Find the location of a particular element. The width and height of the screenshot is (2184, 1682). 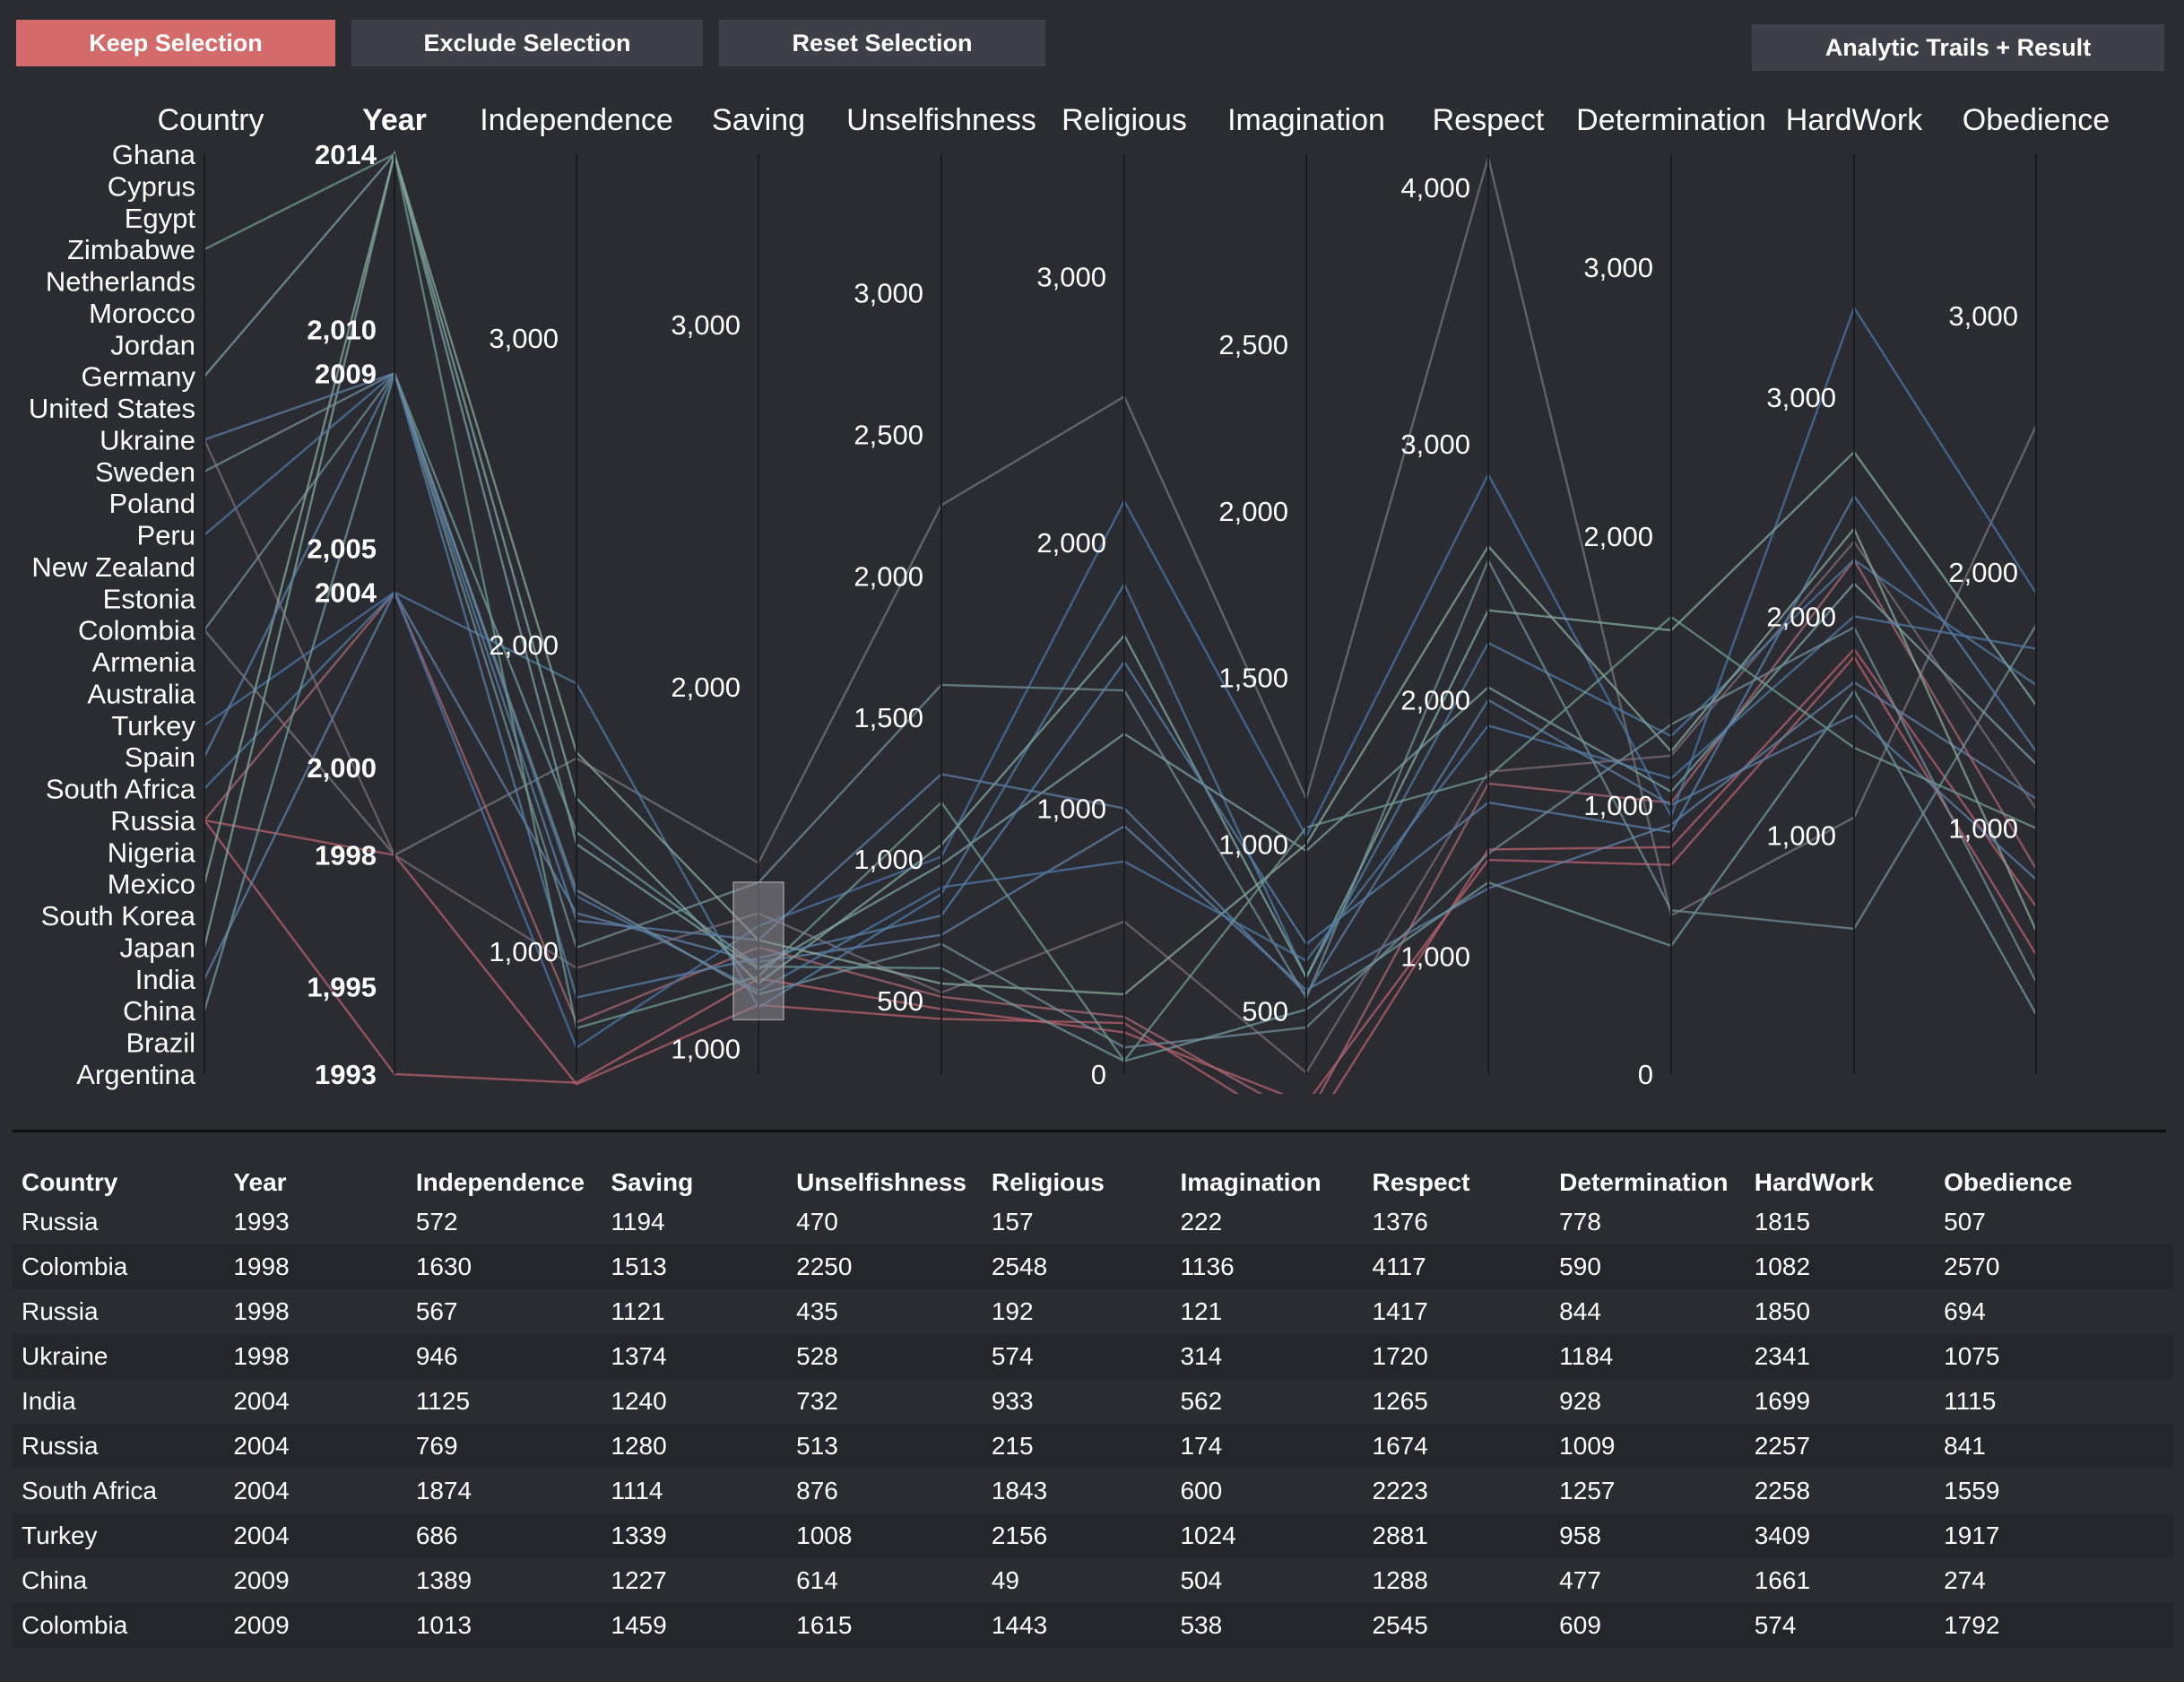

table-cell-respect: 2223 is located at coordinates (1400, 1490).